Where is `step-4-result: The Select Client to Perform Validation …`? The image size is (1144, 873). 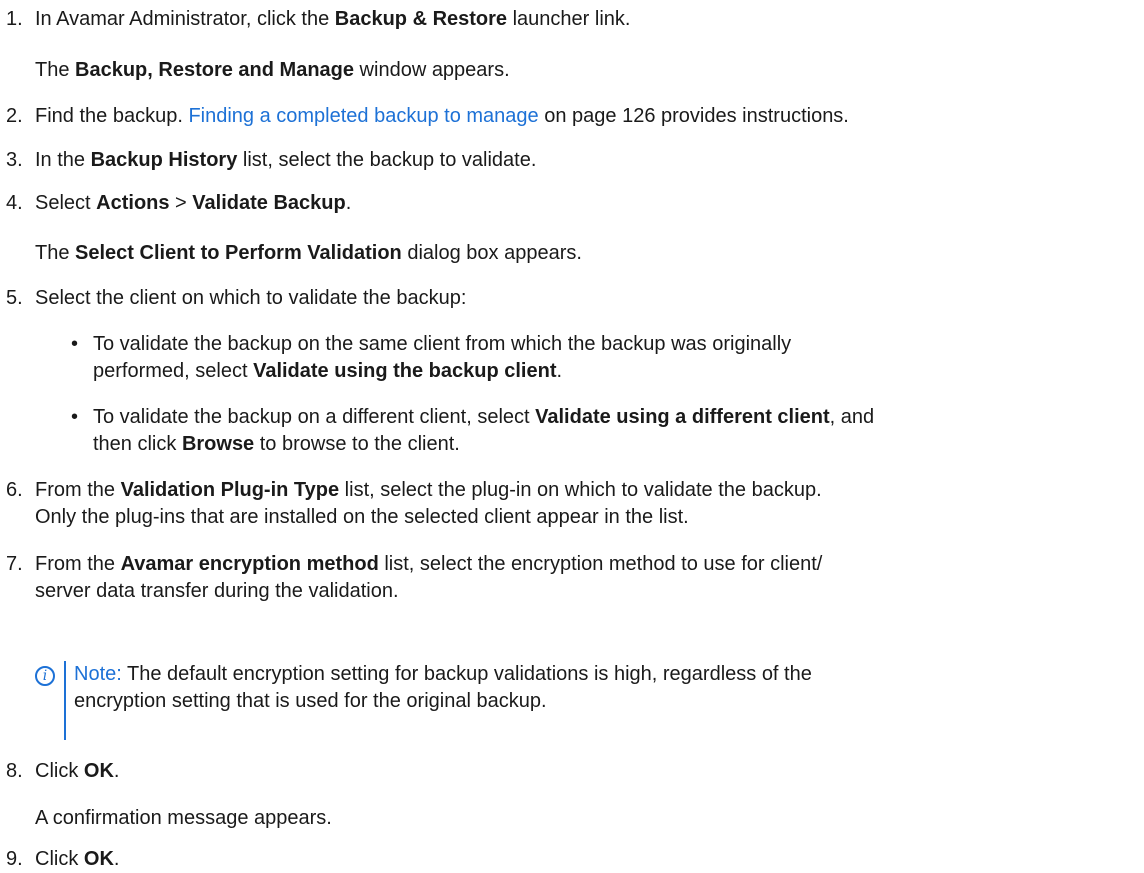 step-4-result: The Select Client to Perform Validation … is located at coordinates (308, 253).